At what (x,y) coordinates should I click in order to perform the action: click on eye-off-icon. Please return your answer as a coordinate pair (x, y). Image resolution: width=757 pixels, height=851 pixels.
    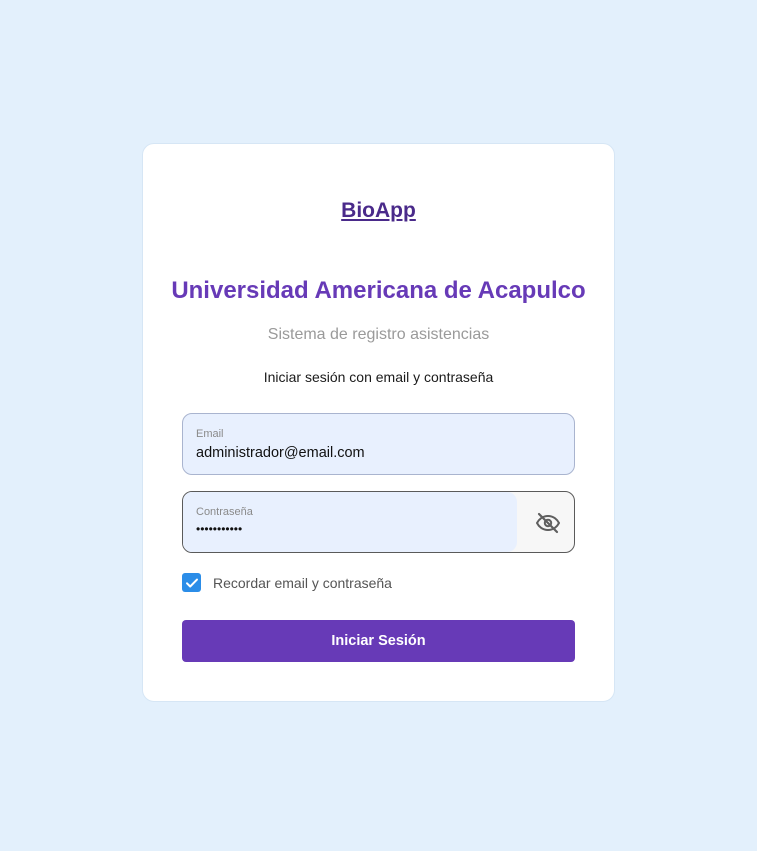
    Looking at the image, I should click on (548, 523).